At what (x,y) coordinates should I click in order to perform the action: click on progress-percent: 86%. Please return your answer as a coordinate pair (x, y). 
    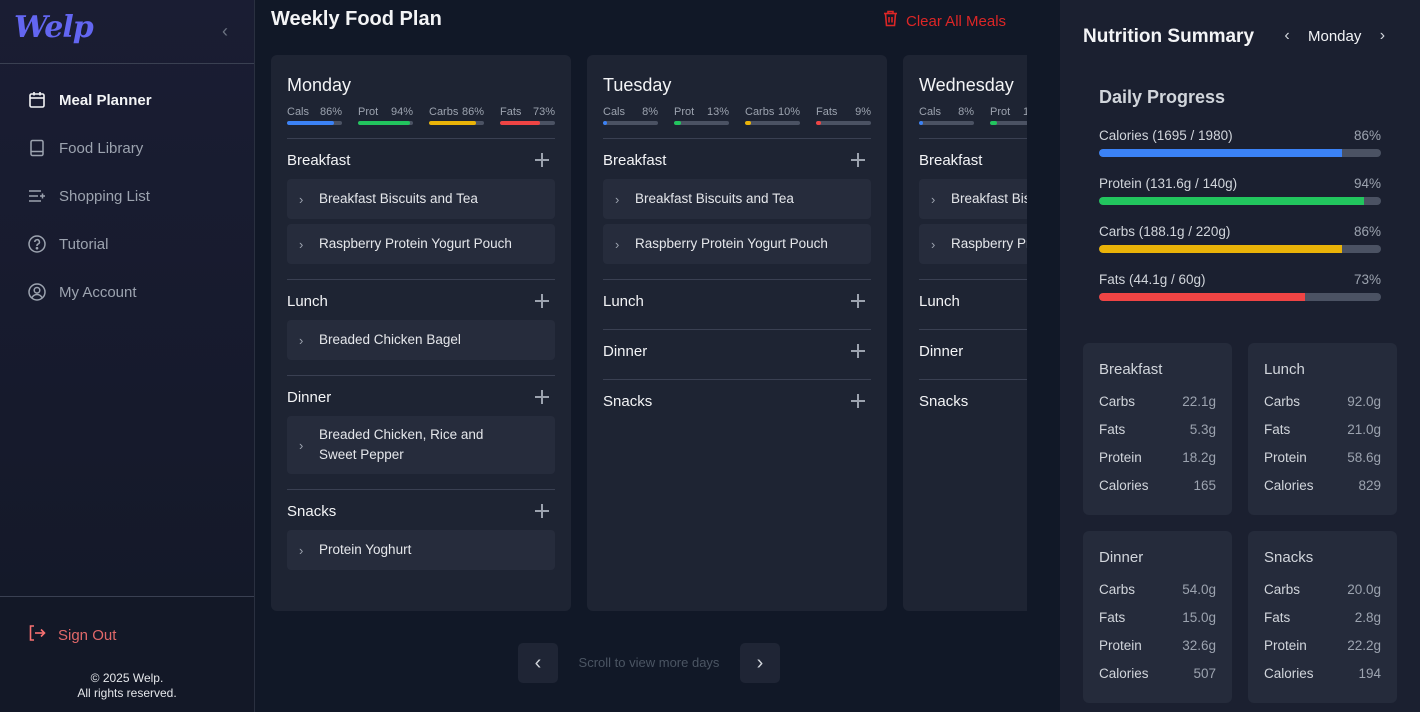
    Looking at the image, I should click on (1367, 135).